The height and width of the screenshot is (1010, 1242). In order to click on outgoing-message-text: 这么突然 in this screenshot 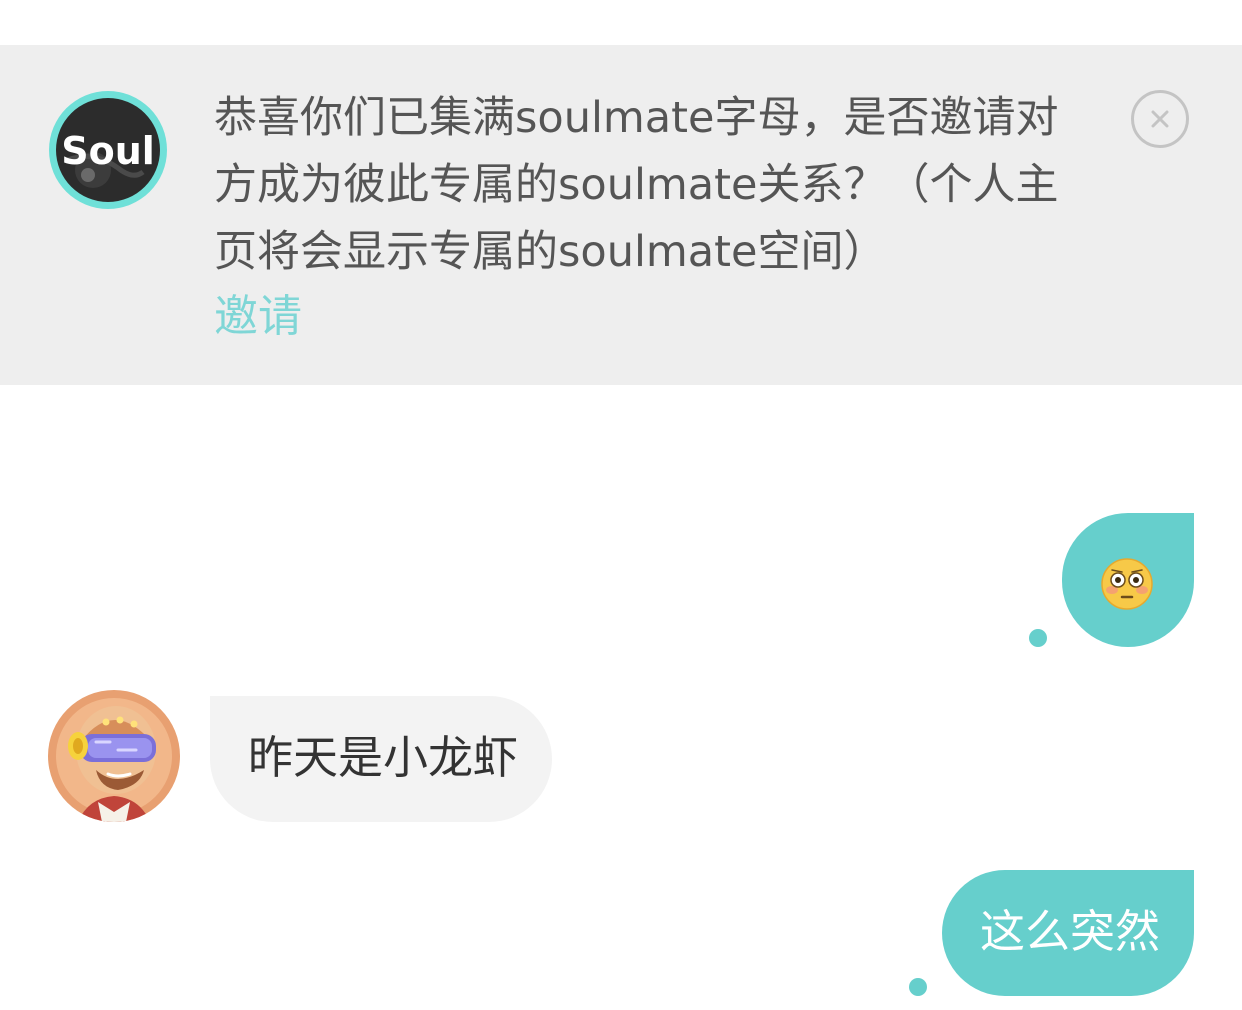, I will do `click(1070, 931)`.